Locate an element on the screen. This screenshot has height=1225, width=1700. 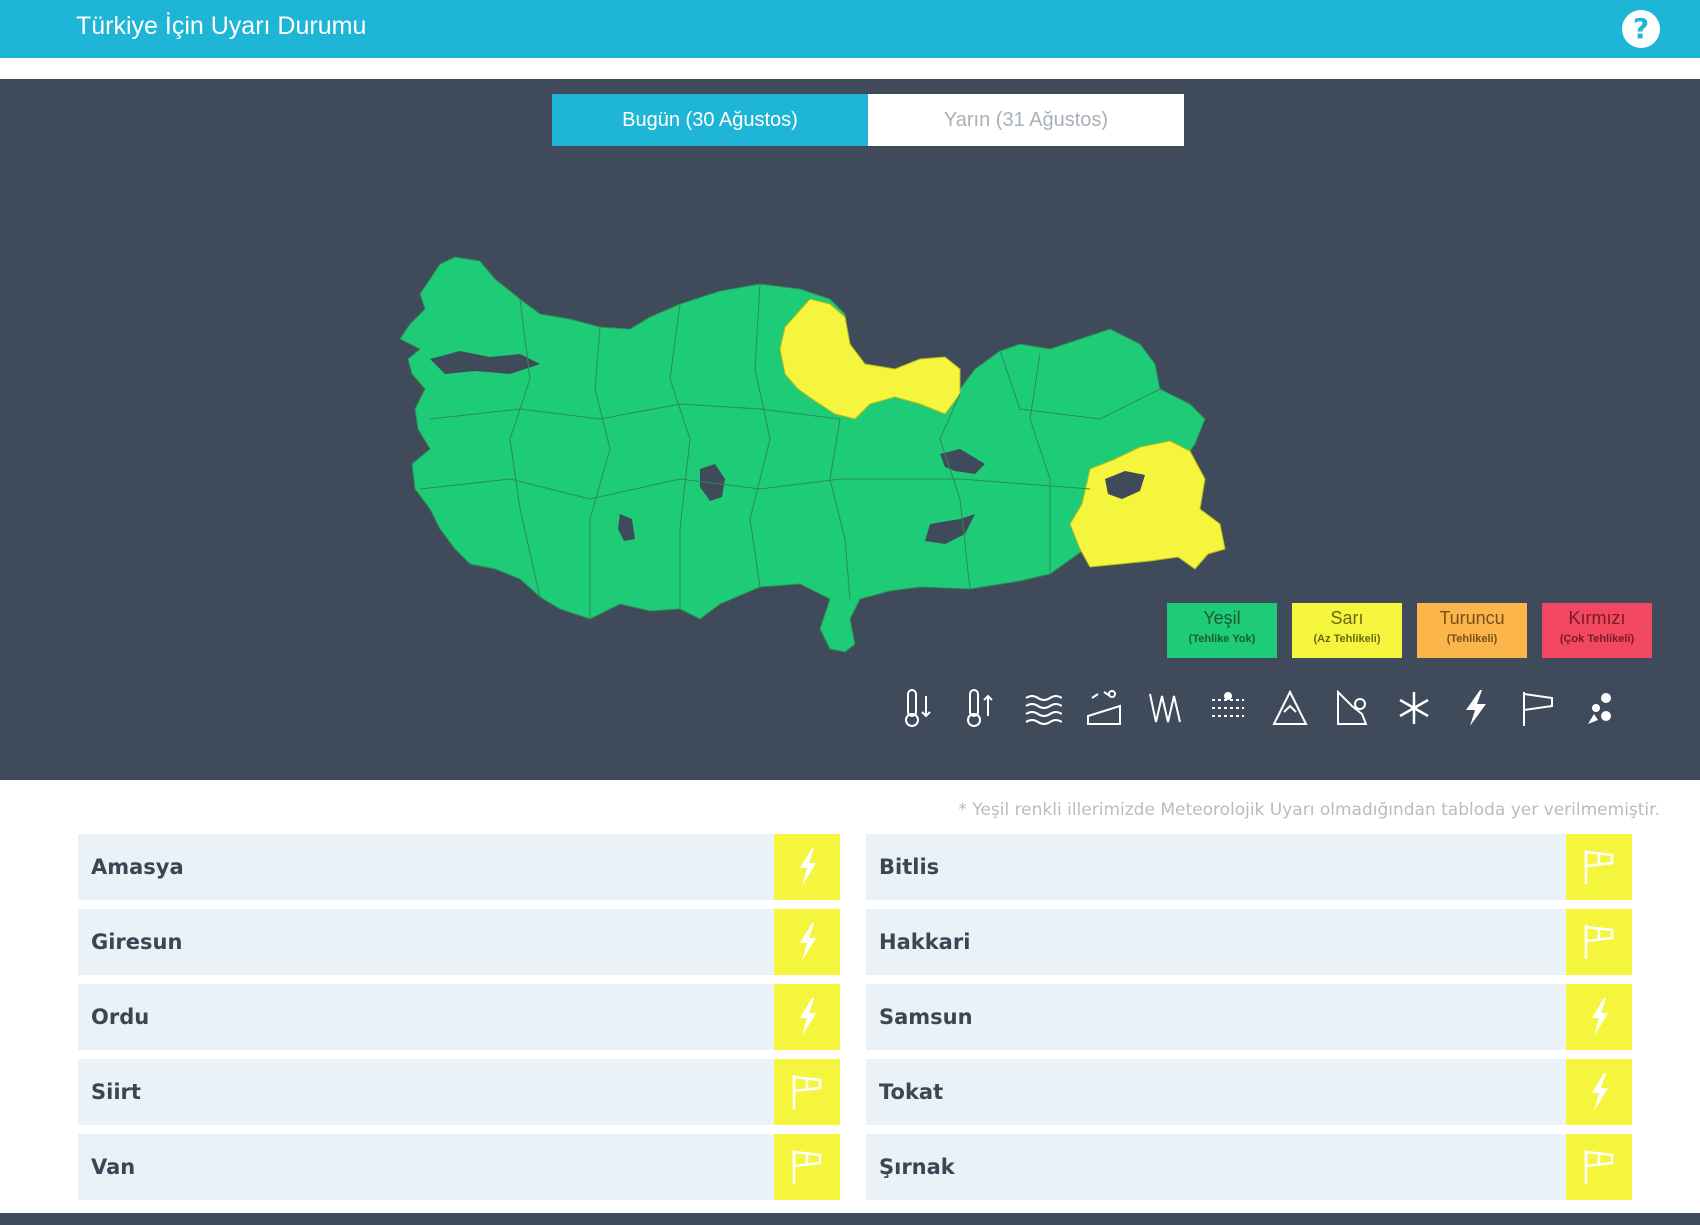
legend-yellow-label: Sarı is located at coordinates (1347, 618).